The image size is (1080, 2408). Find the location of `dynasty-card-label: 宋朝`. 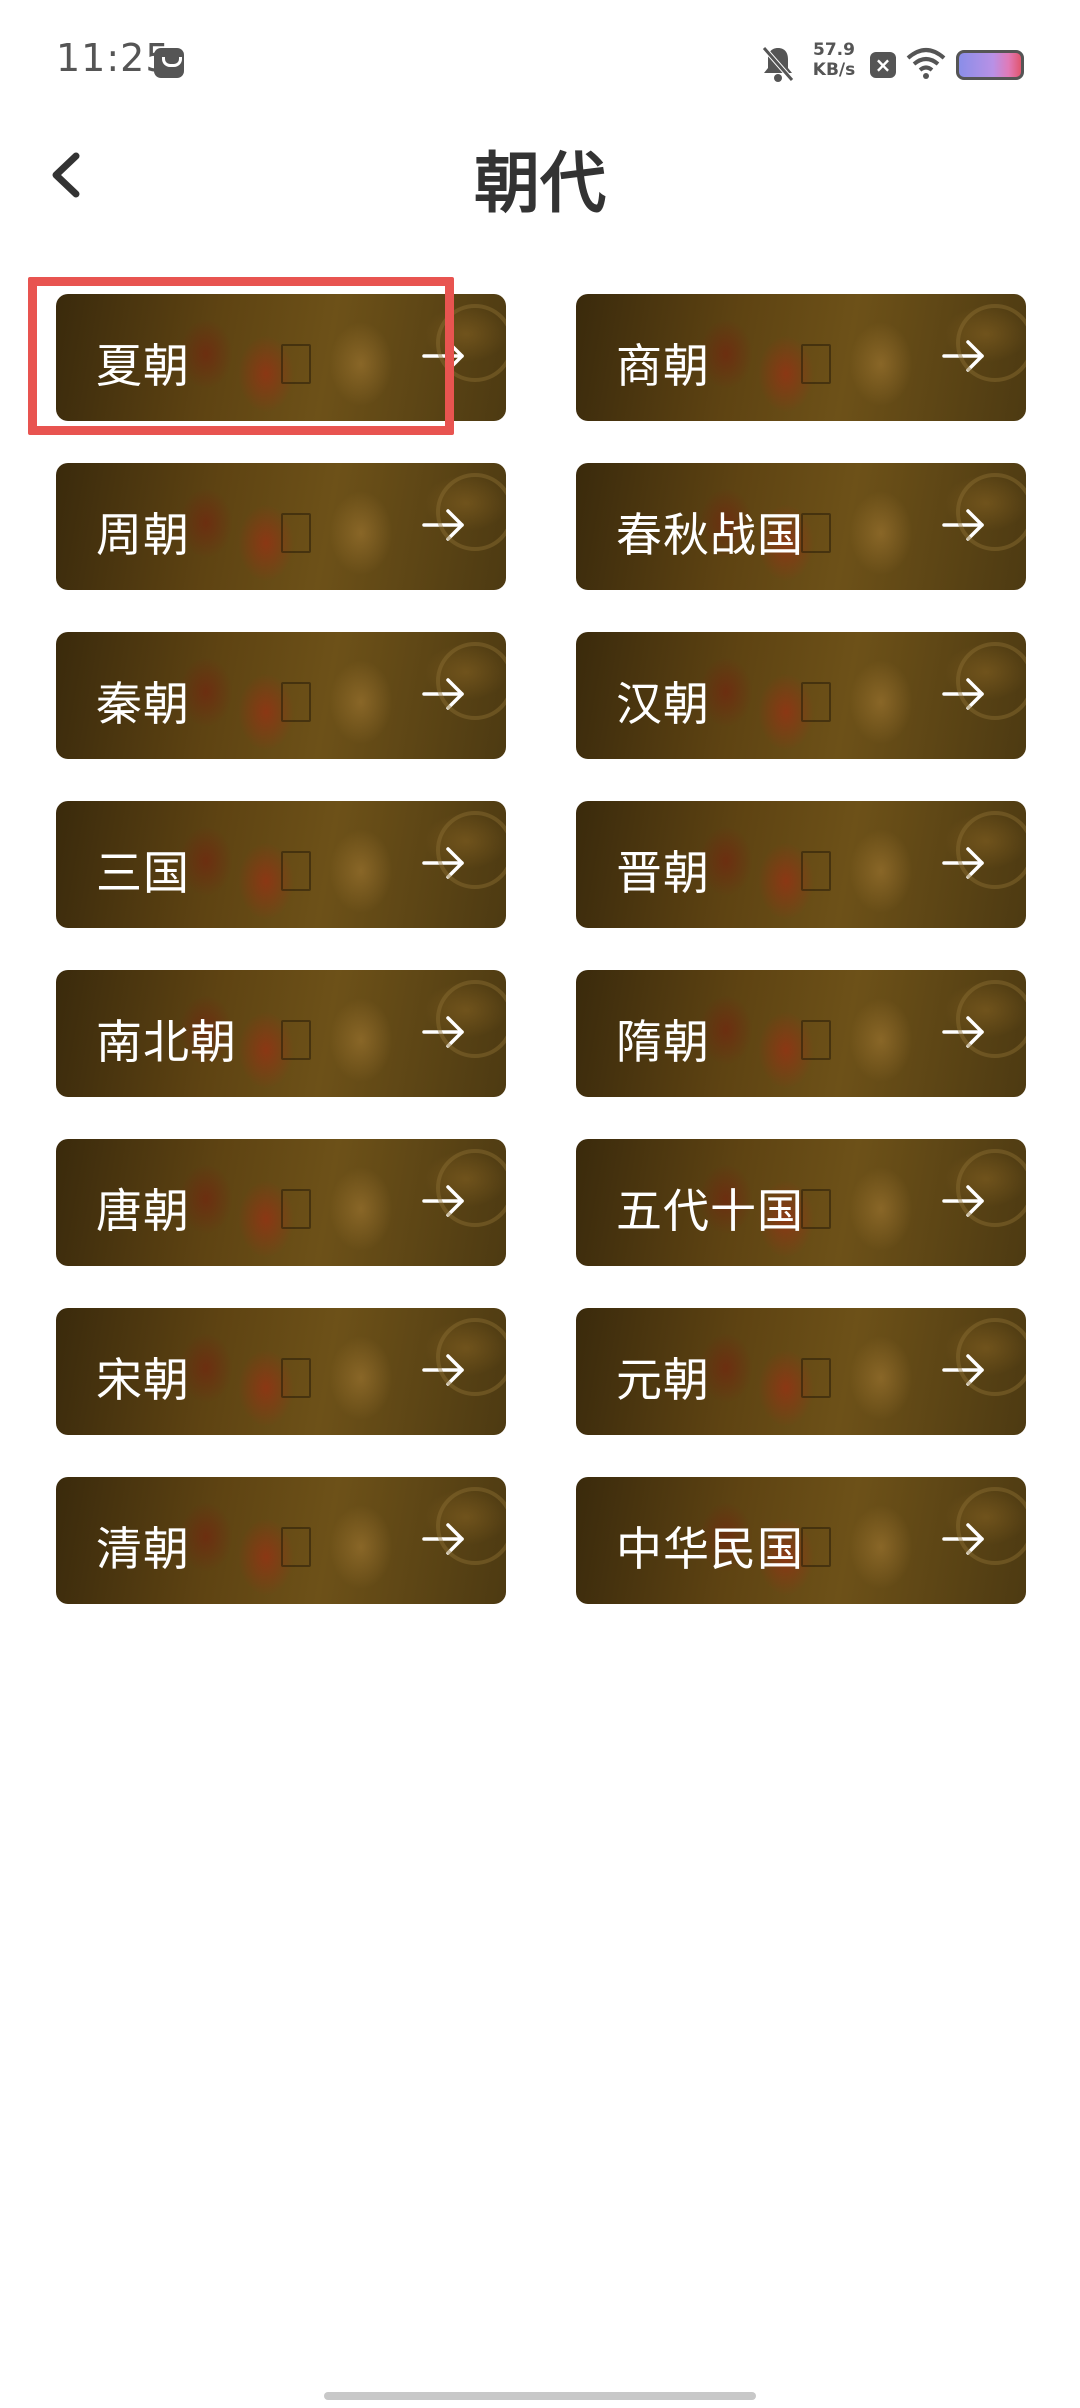

dynasty-card-label: 宋朝 is located at coordinates (143, 1380).